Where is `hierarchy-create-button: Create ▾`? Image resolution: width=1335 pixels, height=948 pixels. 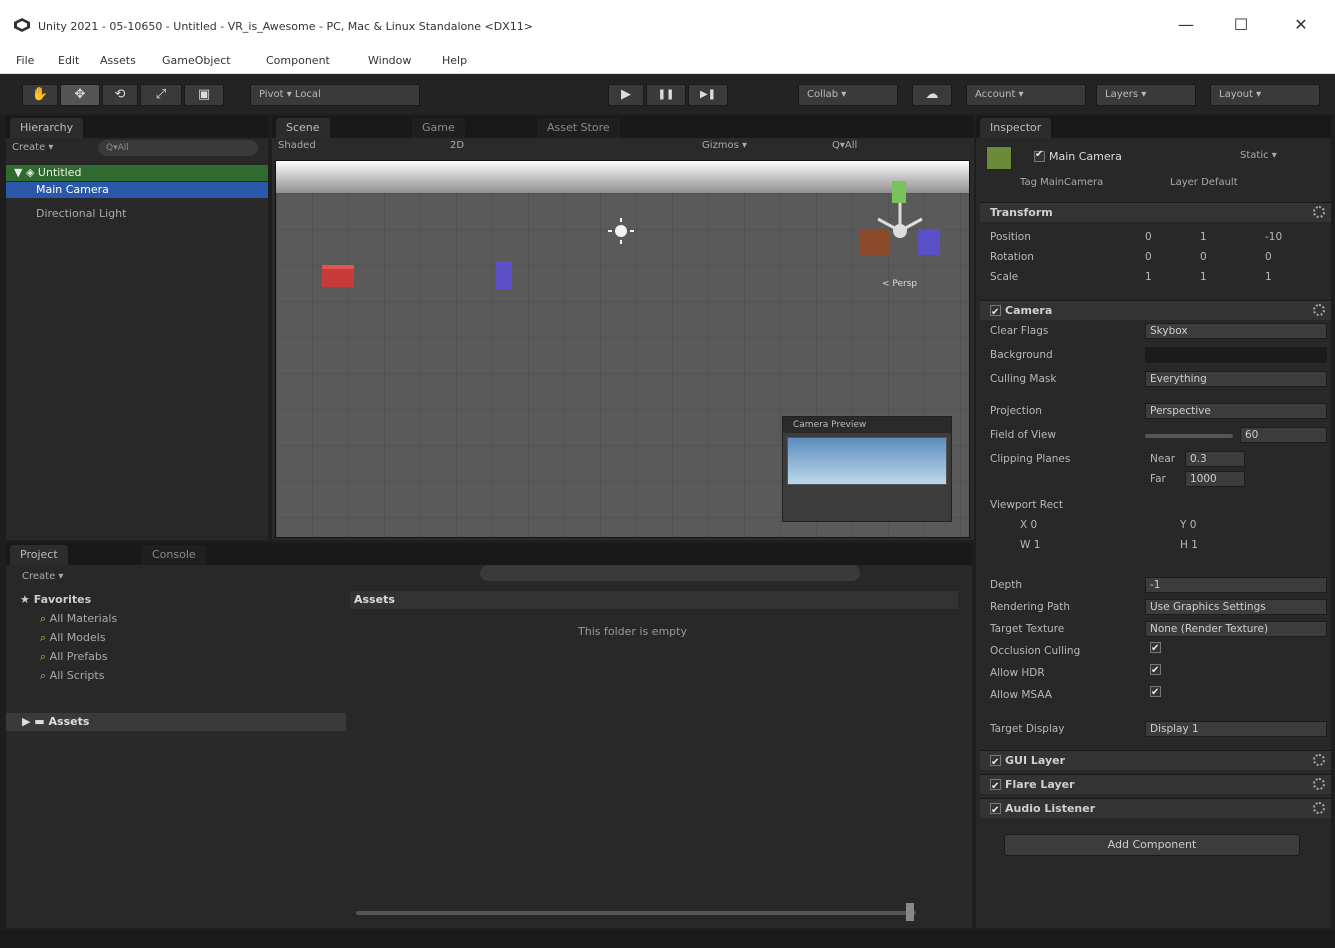 hierarchy-create-button: Create ▾ is located at coordinates (32, 147).